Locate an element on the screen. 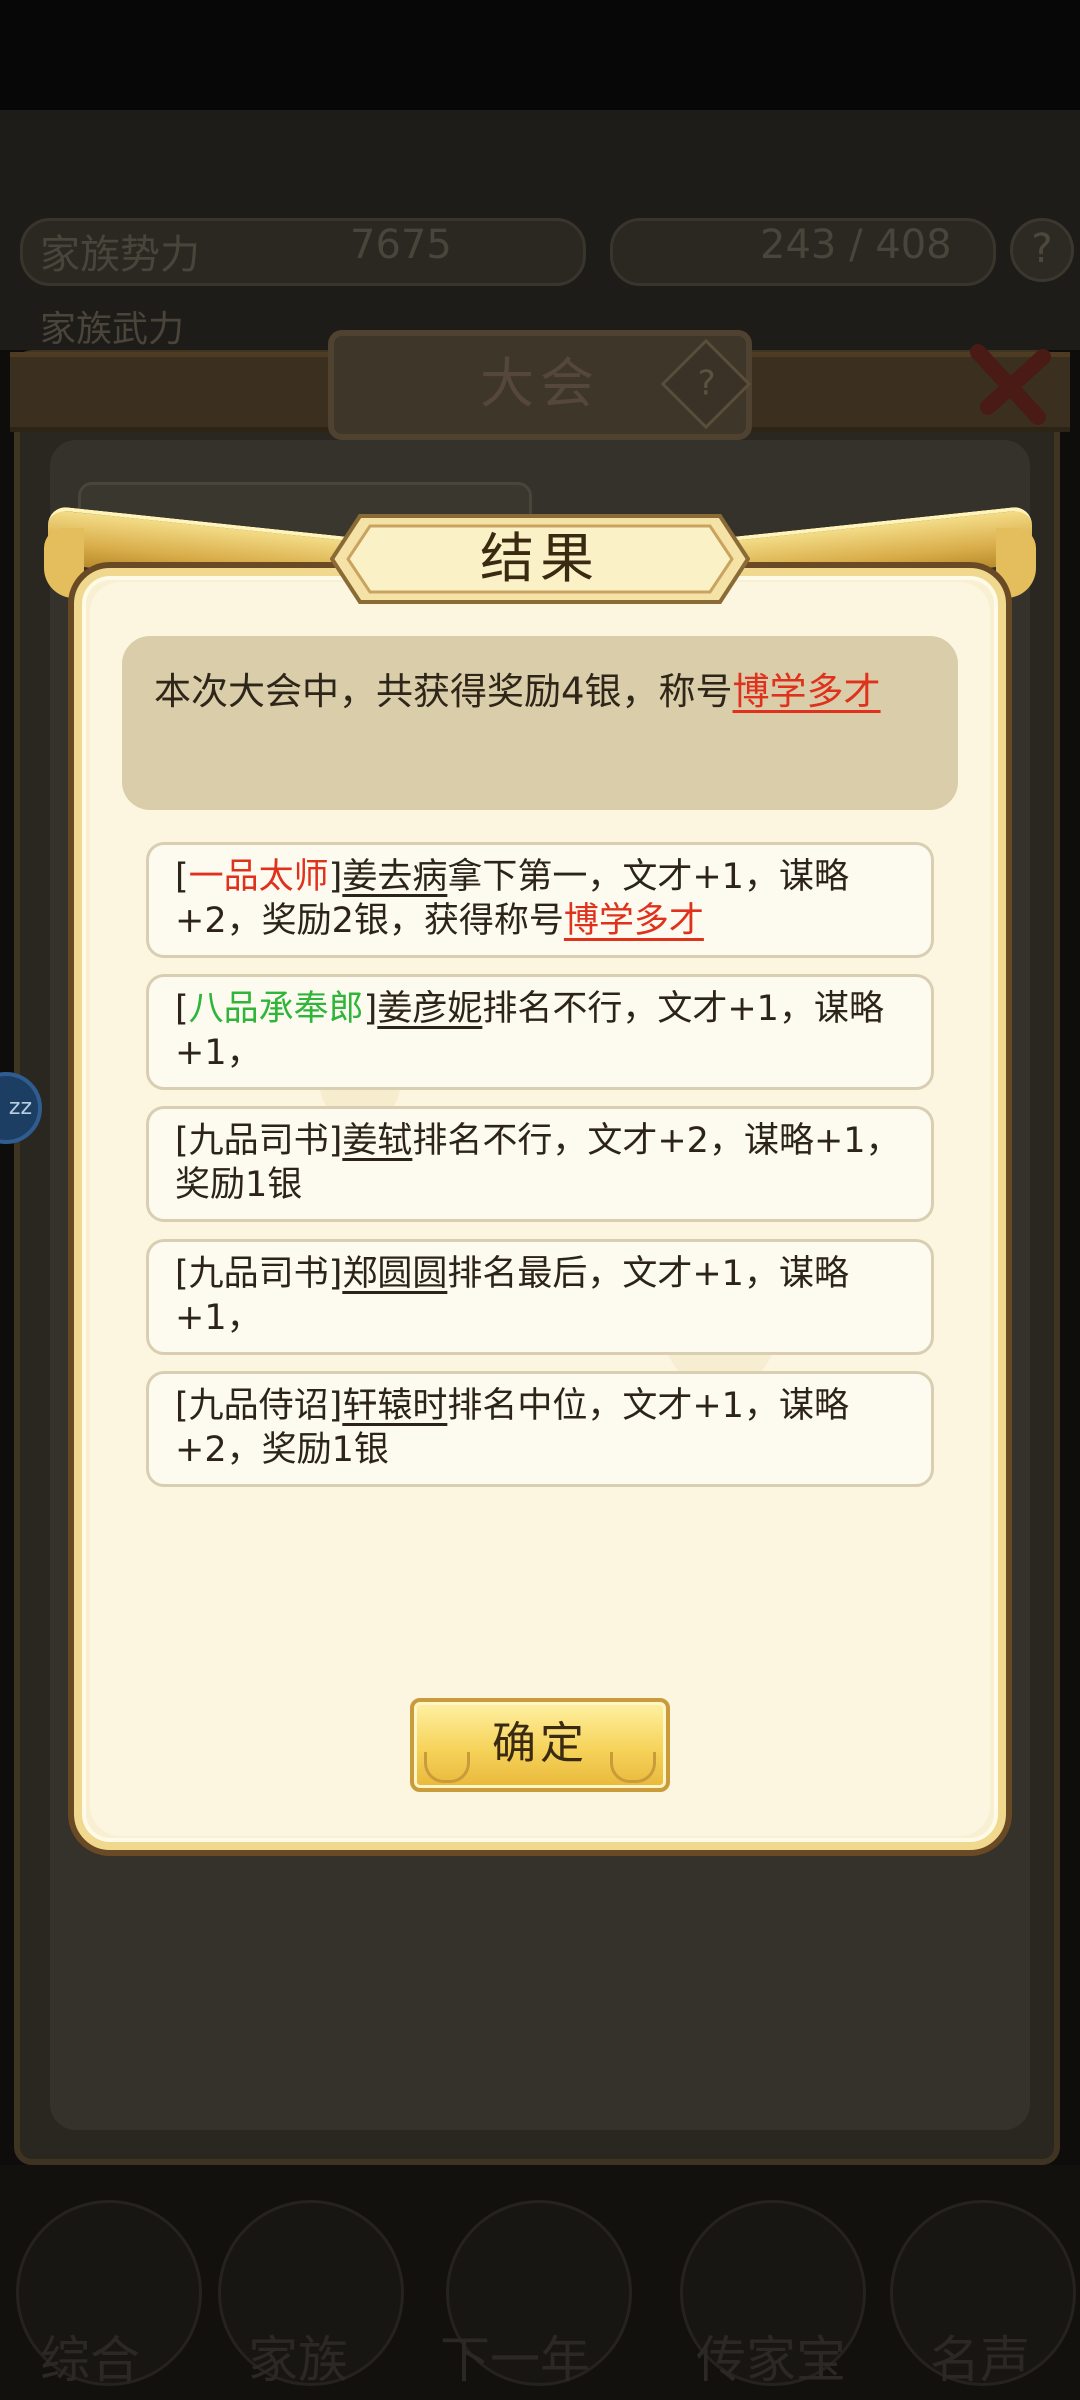 The image size is (1080, 2400). result-card: [一品太师]姜去病拿下第一，文才+1，谋略+2，奖励2银，获得称号博学多才 is located at coordinates (540, 900).